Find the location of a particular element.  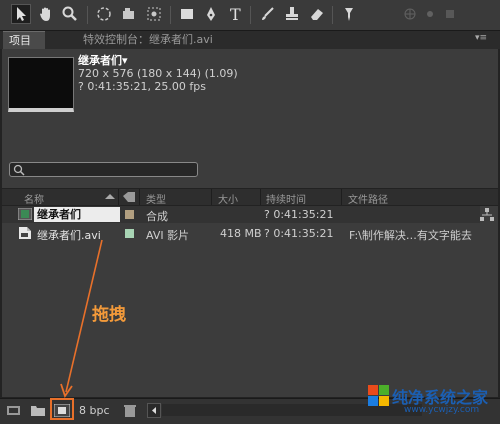

search-input is located at coordinates (103, 169).